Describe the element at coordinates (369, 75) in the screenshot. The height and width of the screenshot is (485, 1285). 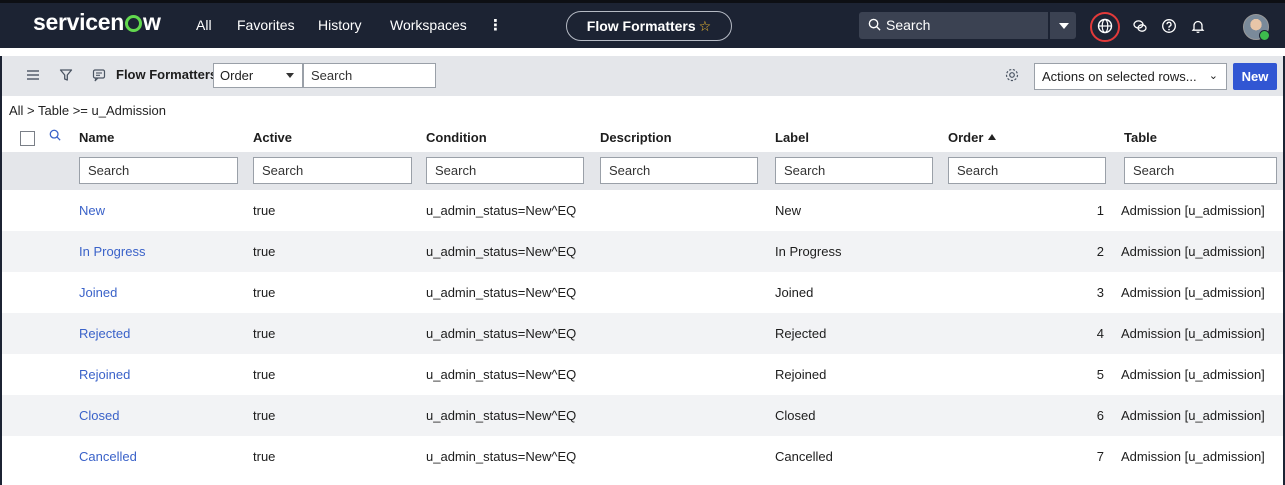
I see `list-search-input` at that location.